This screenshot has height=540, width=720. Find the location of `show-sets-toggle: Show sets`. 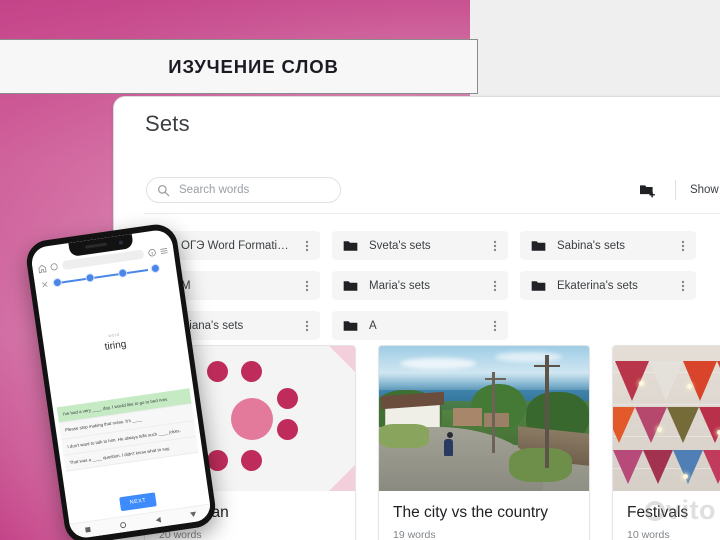

show-sets-toggle: Show sets is located at coordinates (705, 190).